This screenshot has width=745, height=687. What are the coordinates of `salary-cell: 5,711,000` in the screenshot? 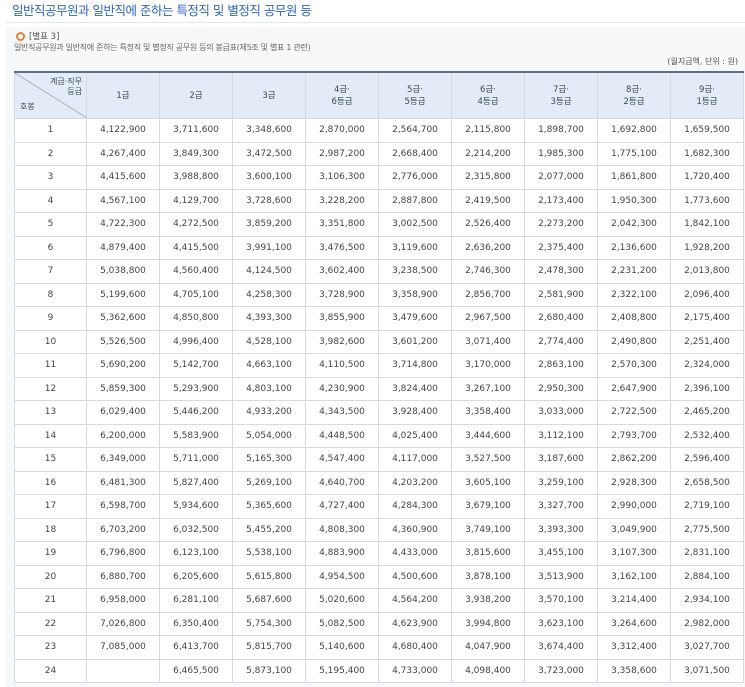 It's located at (196, 459).